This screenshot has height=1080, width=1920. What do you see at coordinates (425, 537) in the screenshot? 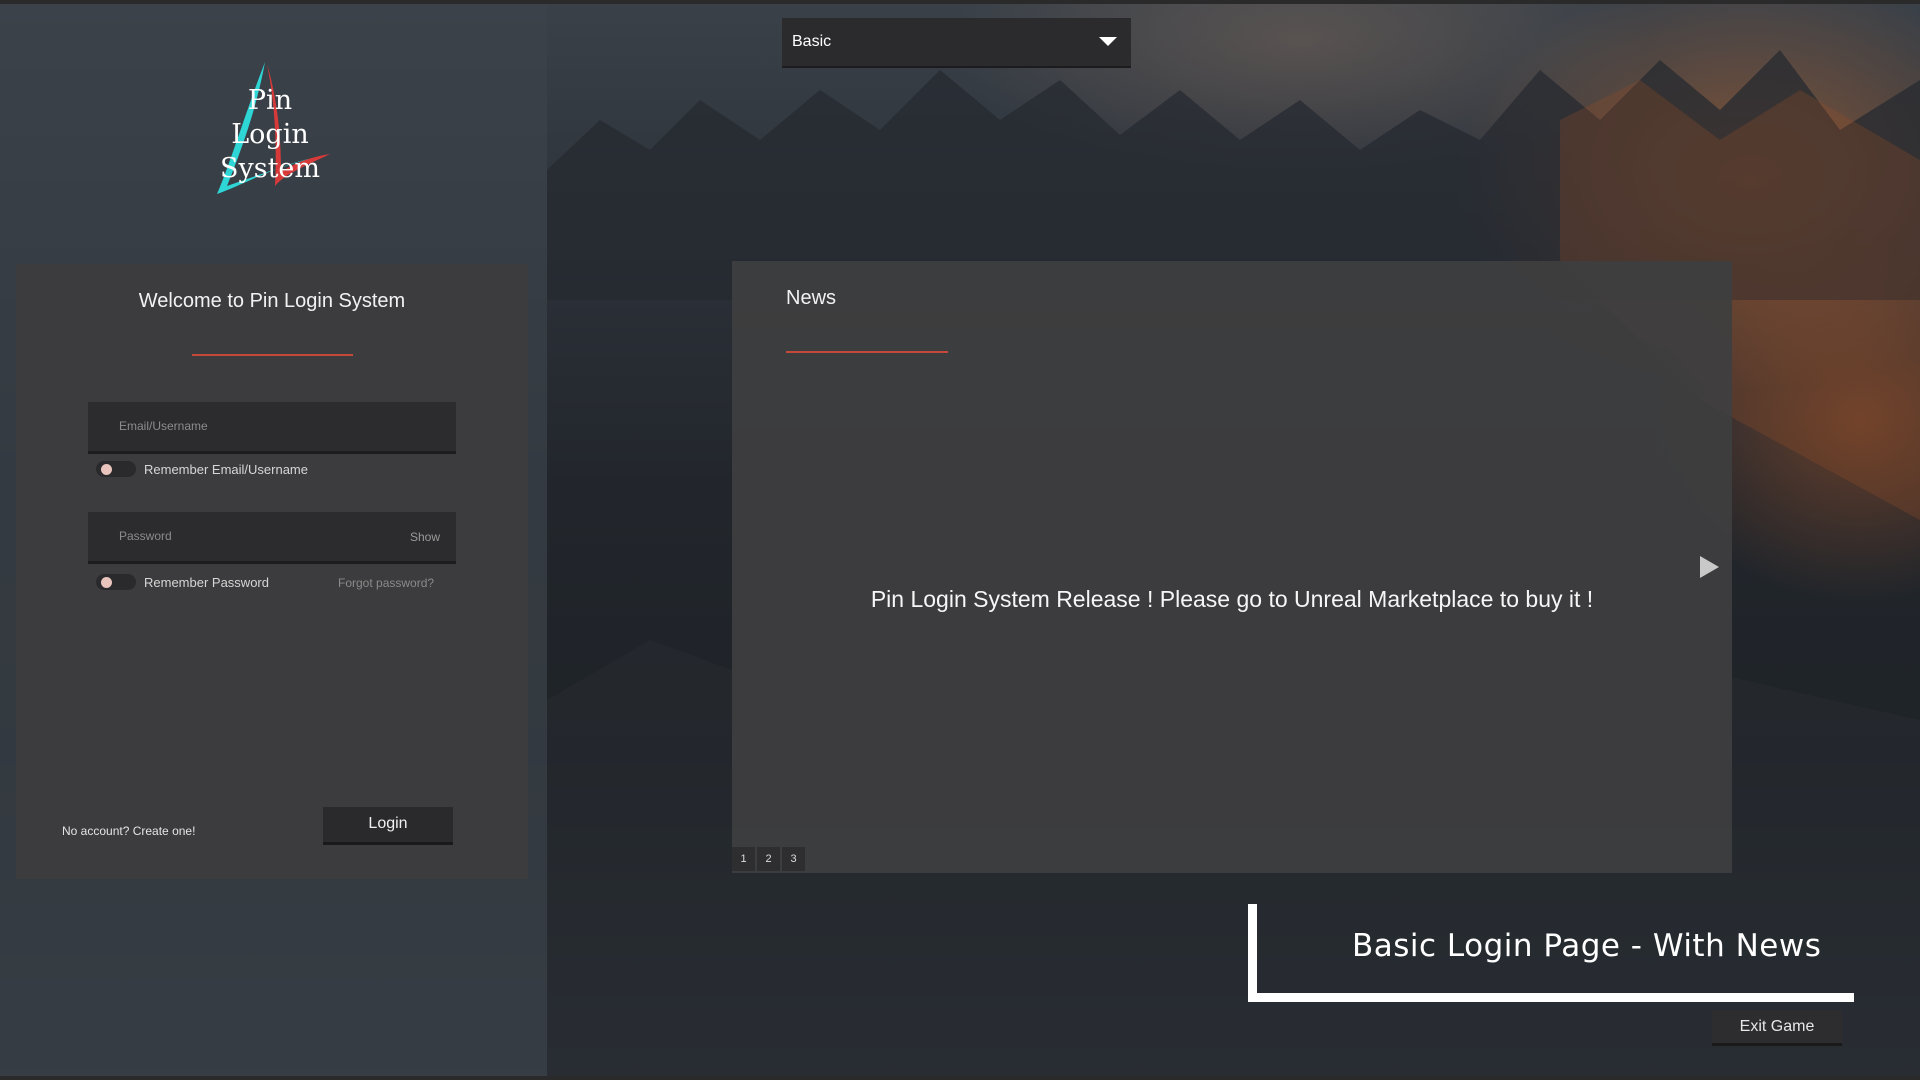
I see `show-password-button: Show` at bounding box center [425, 537].